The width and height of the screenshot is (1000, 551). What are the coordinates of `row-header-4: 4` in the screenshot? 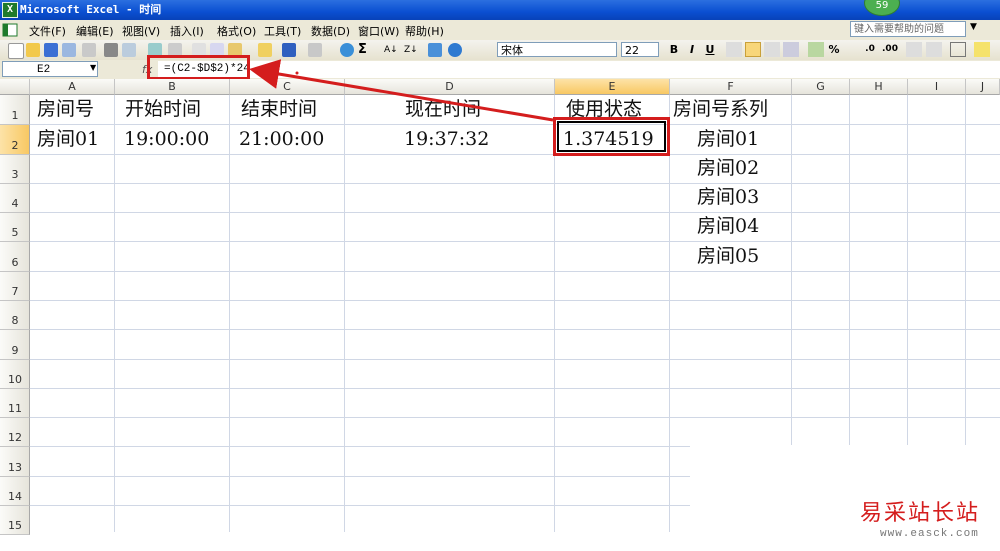 It's located at (15, 198).